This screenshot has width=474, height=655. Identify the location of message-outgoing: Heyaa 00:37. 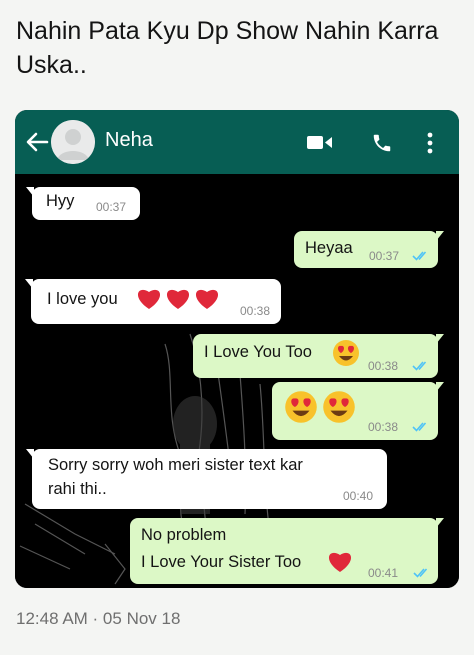
(369, 249).